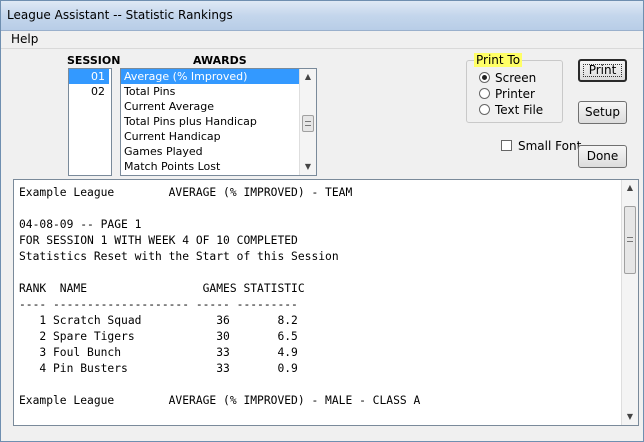 Image resolution: width=644 pixels, height=442 pixels. I want to click on awards-scroll-thumb, so click(308, 123).